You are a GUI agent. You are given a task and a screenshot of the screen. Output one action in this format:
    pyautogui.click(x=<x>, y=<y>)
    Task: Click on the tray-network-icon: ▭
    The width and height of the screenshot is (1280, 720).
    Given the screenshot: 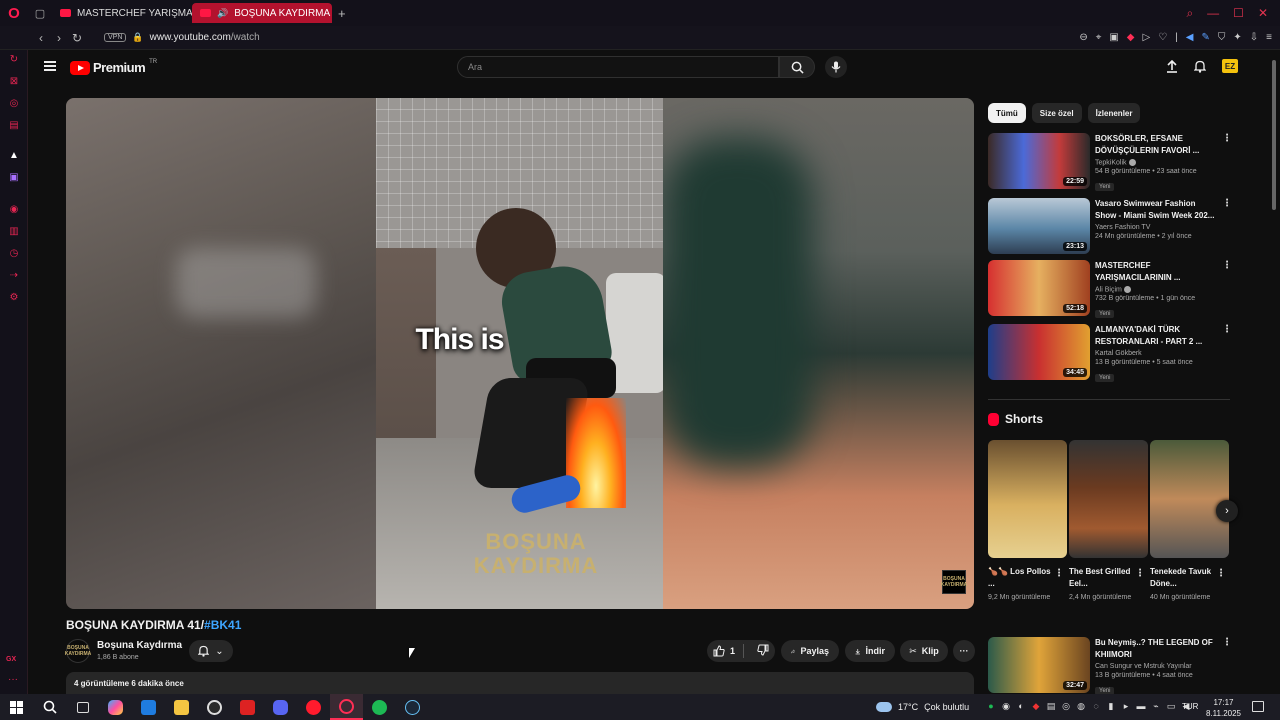 What is the action you would take?
    pyautogui.click(x=1171, y=706)
    